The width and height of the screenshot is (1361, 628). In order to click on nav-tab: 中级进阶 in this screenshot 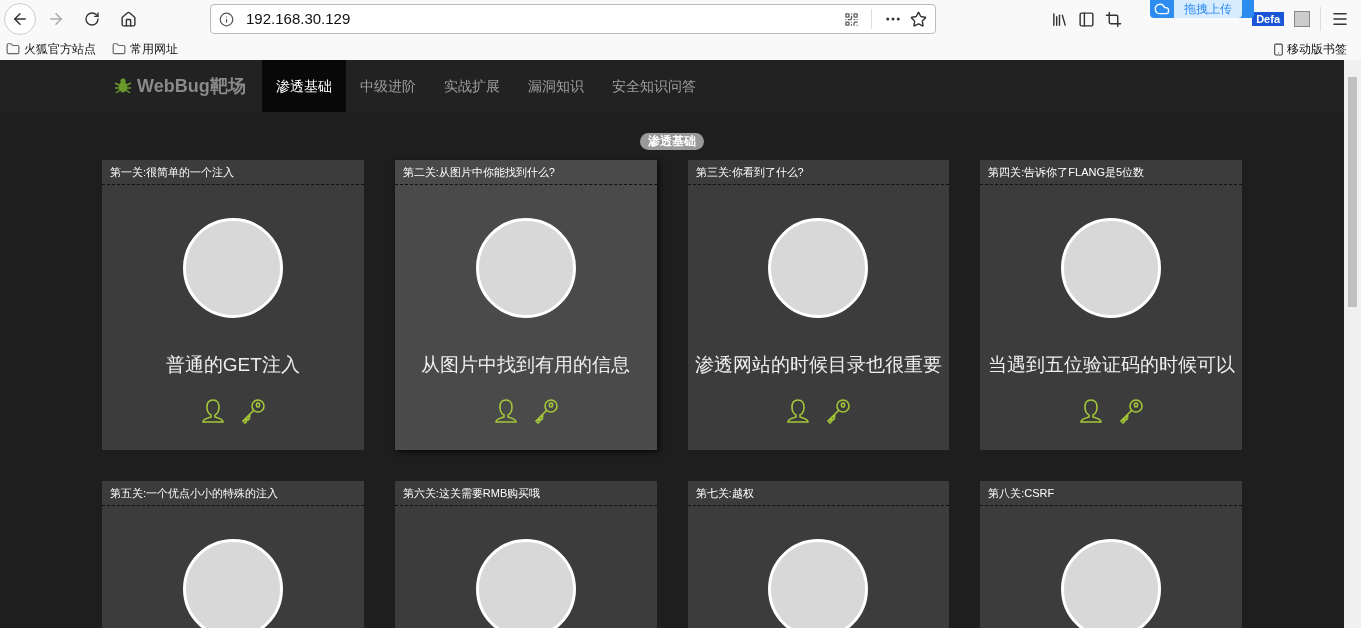, I will do `click(387, 86)`.